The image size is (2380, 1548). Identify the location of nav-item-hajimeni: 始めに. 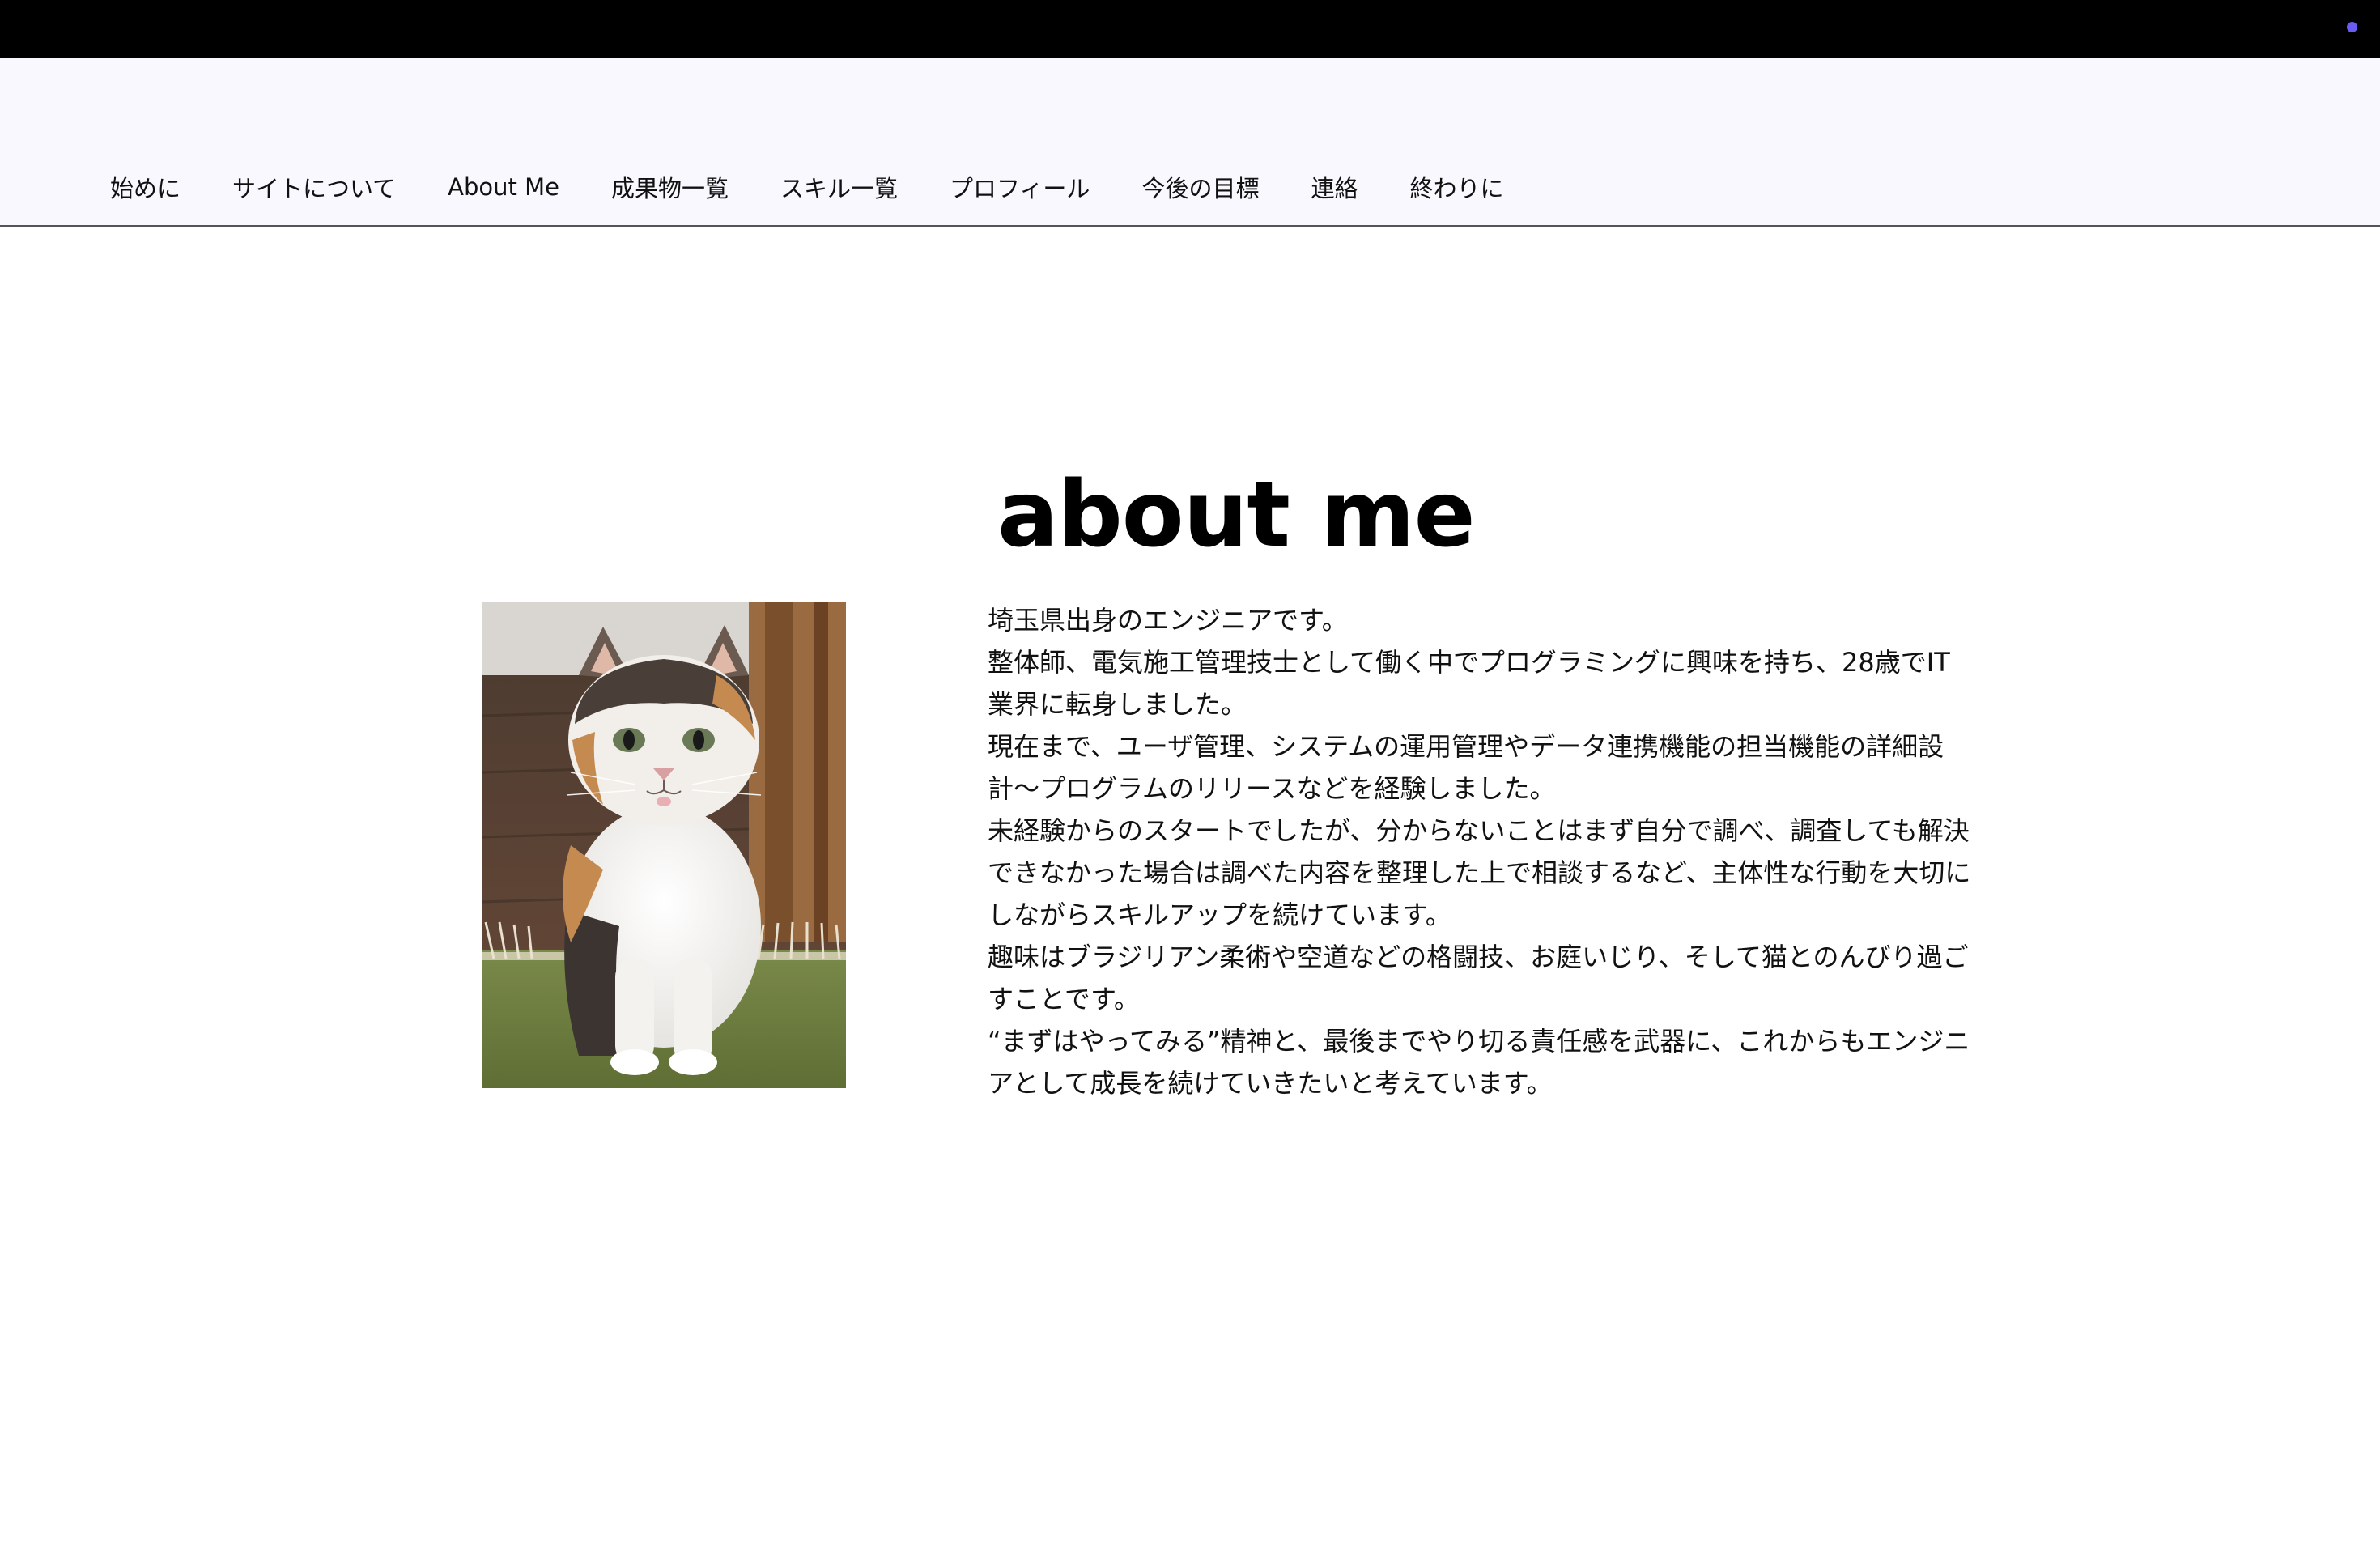
(145, 187).